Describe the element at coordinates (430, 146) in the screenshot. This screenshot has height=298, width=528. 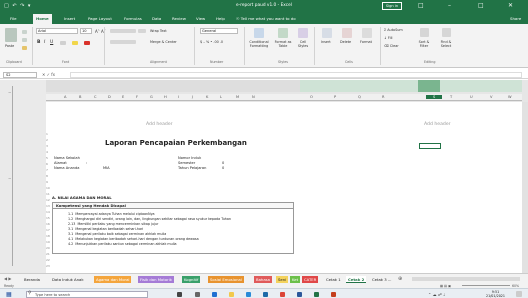
I see `active-cell` at that location.